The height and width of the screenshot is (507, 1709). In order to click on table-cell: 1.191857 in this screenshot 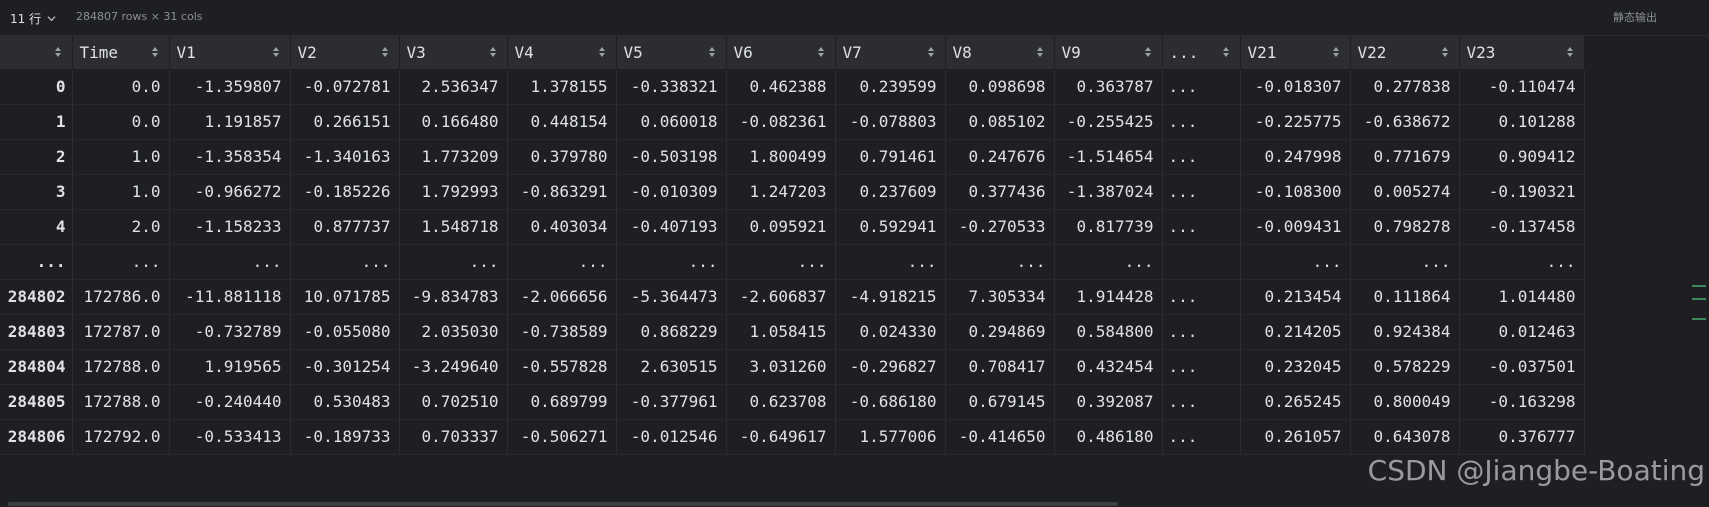, I will do `click(230, 122)`.